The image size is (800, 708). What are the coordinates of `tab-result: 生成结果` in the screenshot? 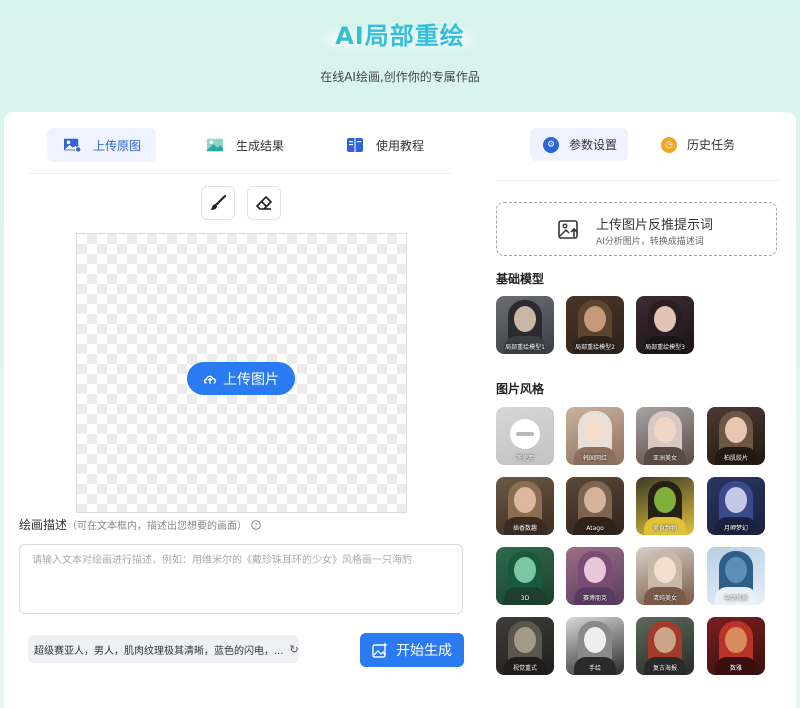 It's located at (242, 145).